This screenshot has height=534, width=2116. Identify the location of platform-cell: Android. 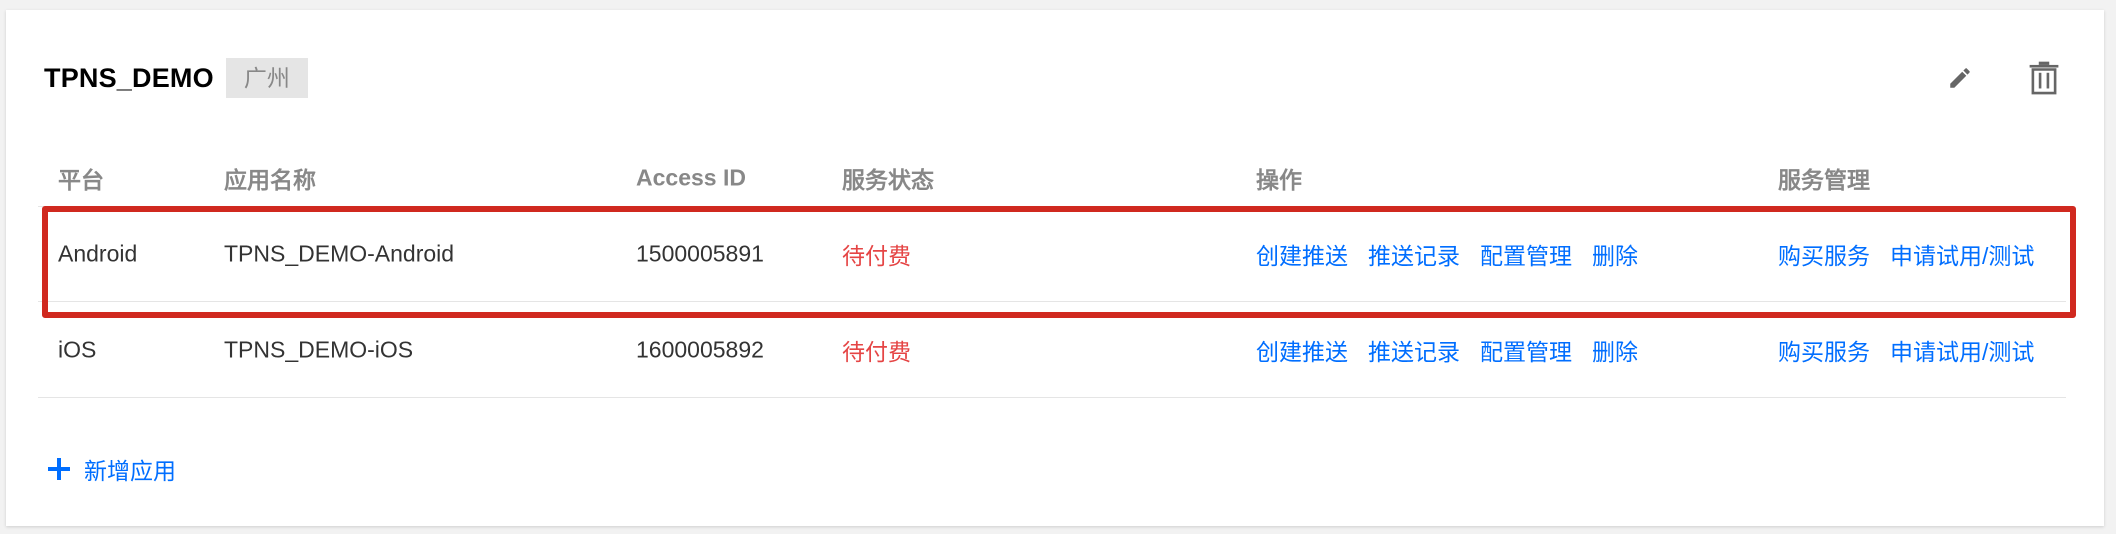
(98, 253).